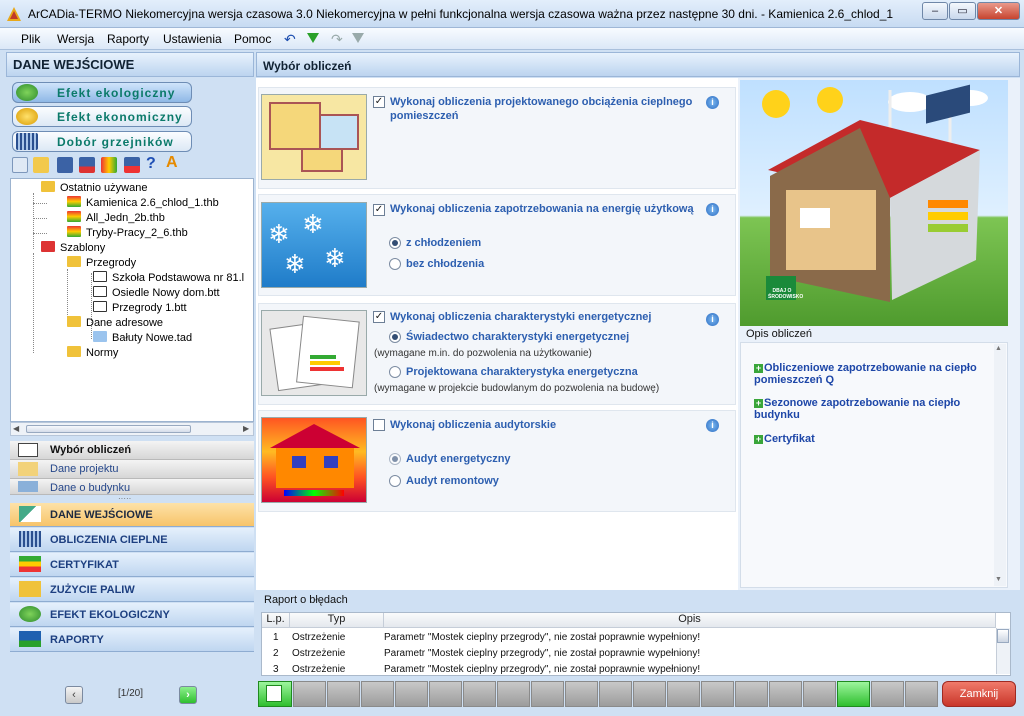  I want to click on export-icon, so click(132, 165).